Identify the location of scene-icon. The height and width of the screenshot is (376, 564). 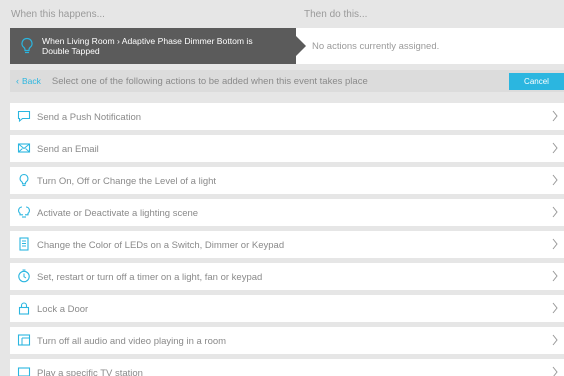
(24, 212).